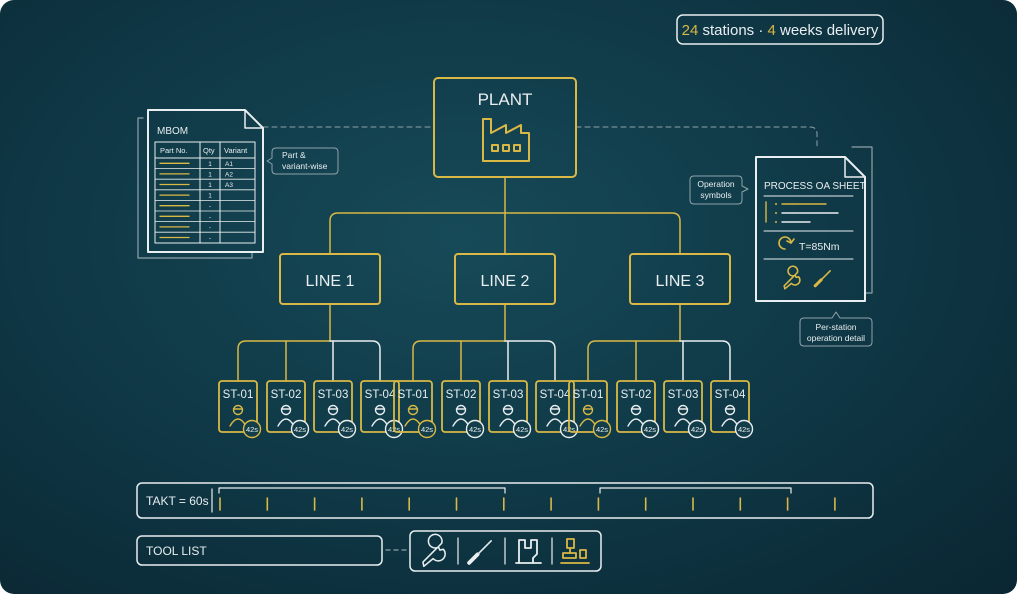 This screenshot has height=594, width=1017. I want to click on oa-screwdriver-icon, so click(822, 279).